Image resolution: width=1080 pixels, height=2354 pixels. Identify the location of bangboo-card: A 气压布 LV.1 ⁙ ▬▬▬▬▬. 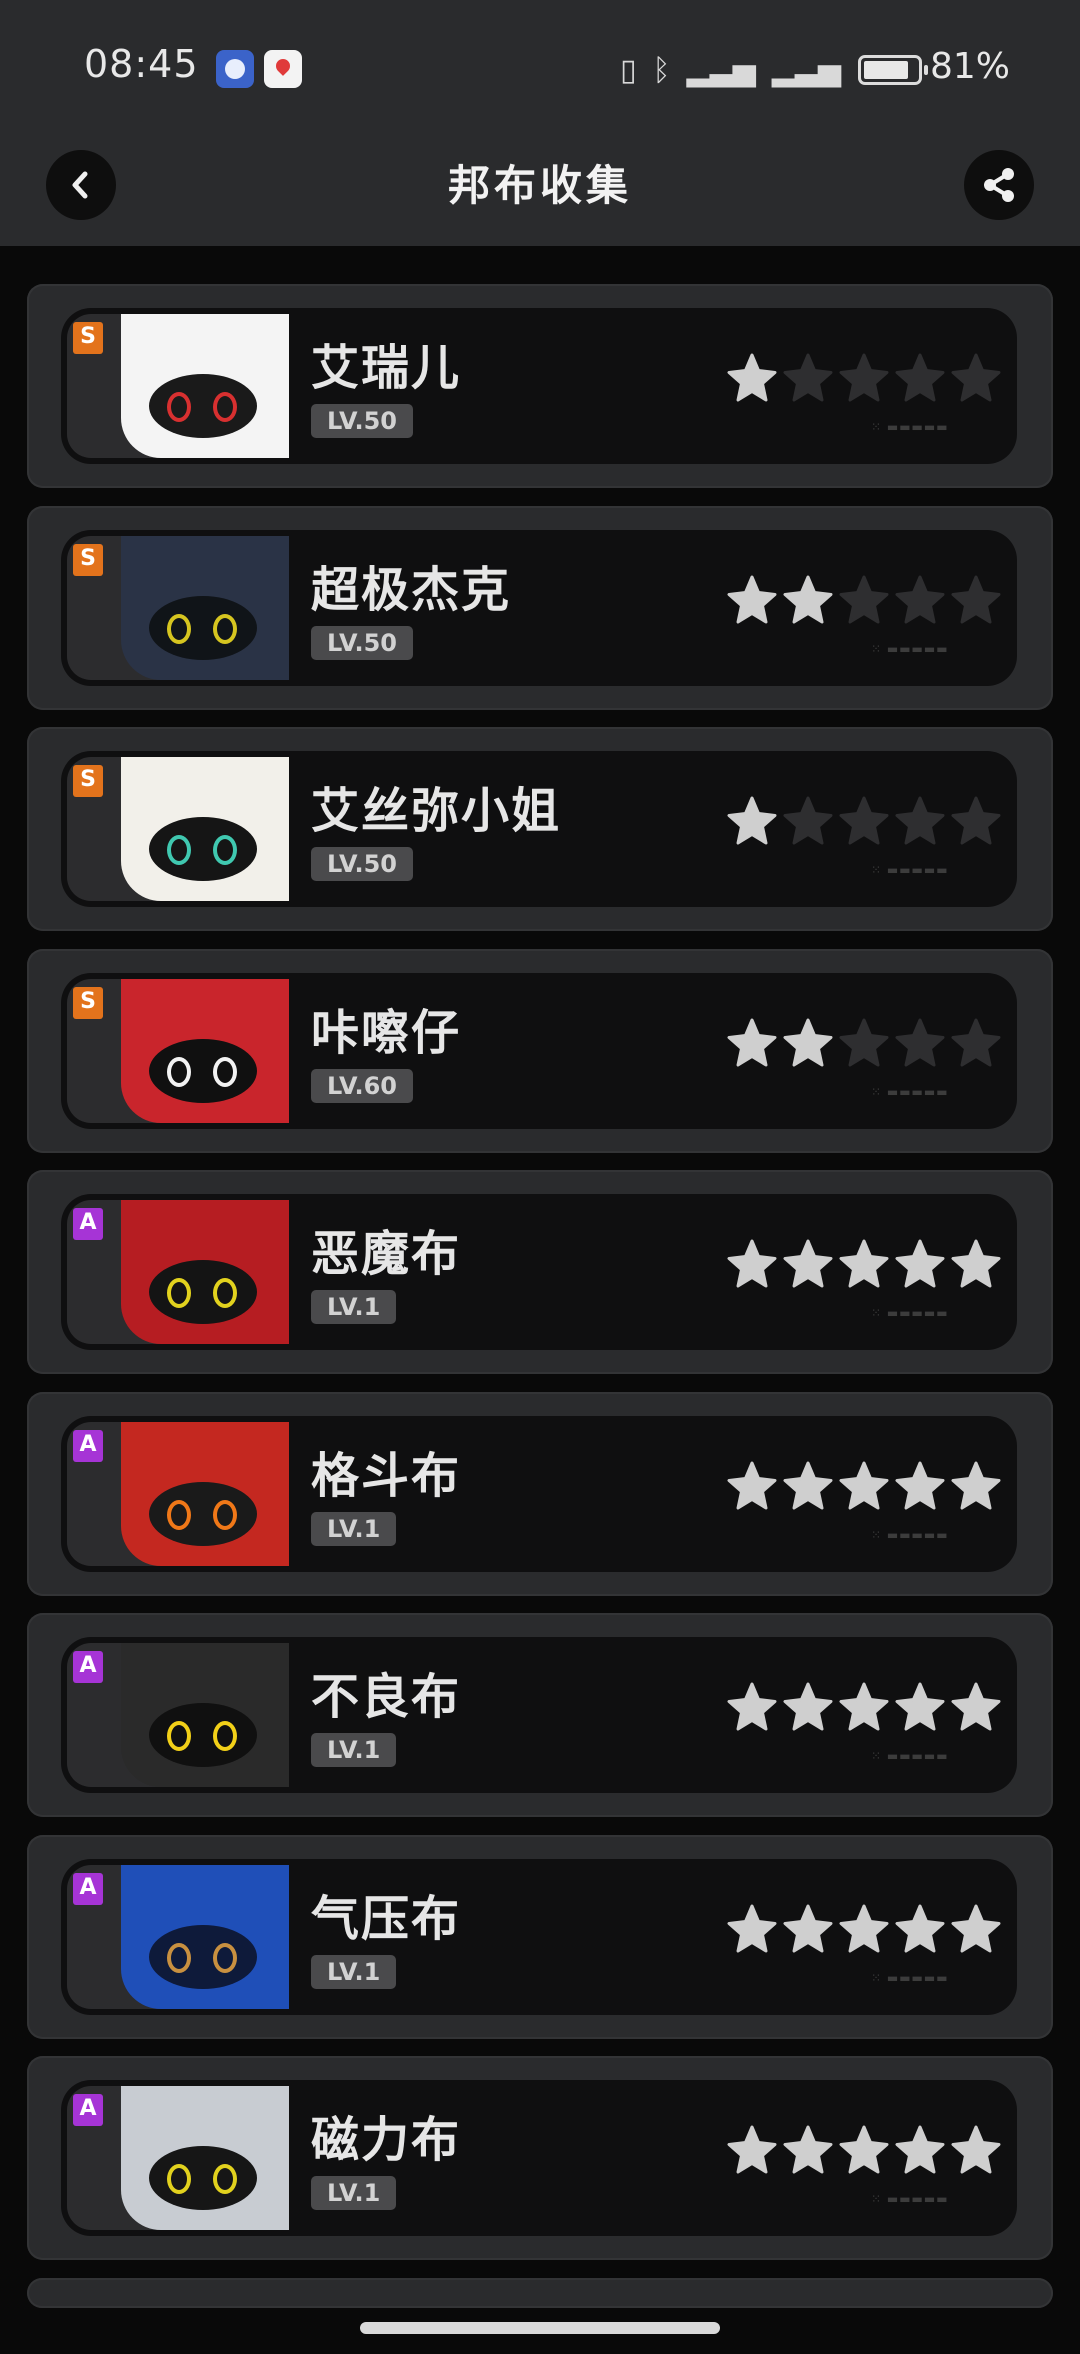
(540, 1936).